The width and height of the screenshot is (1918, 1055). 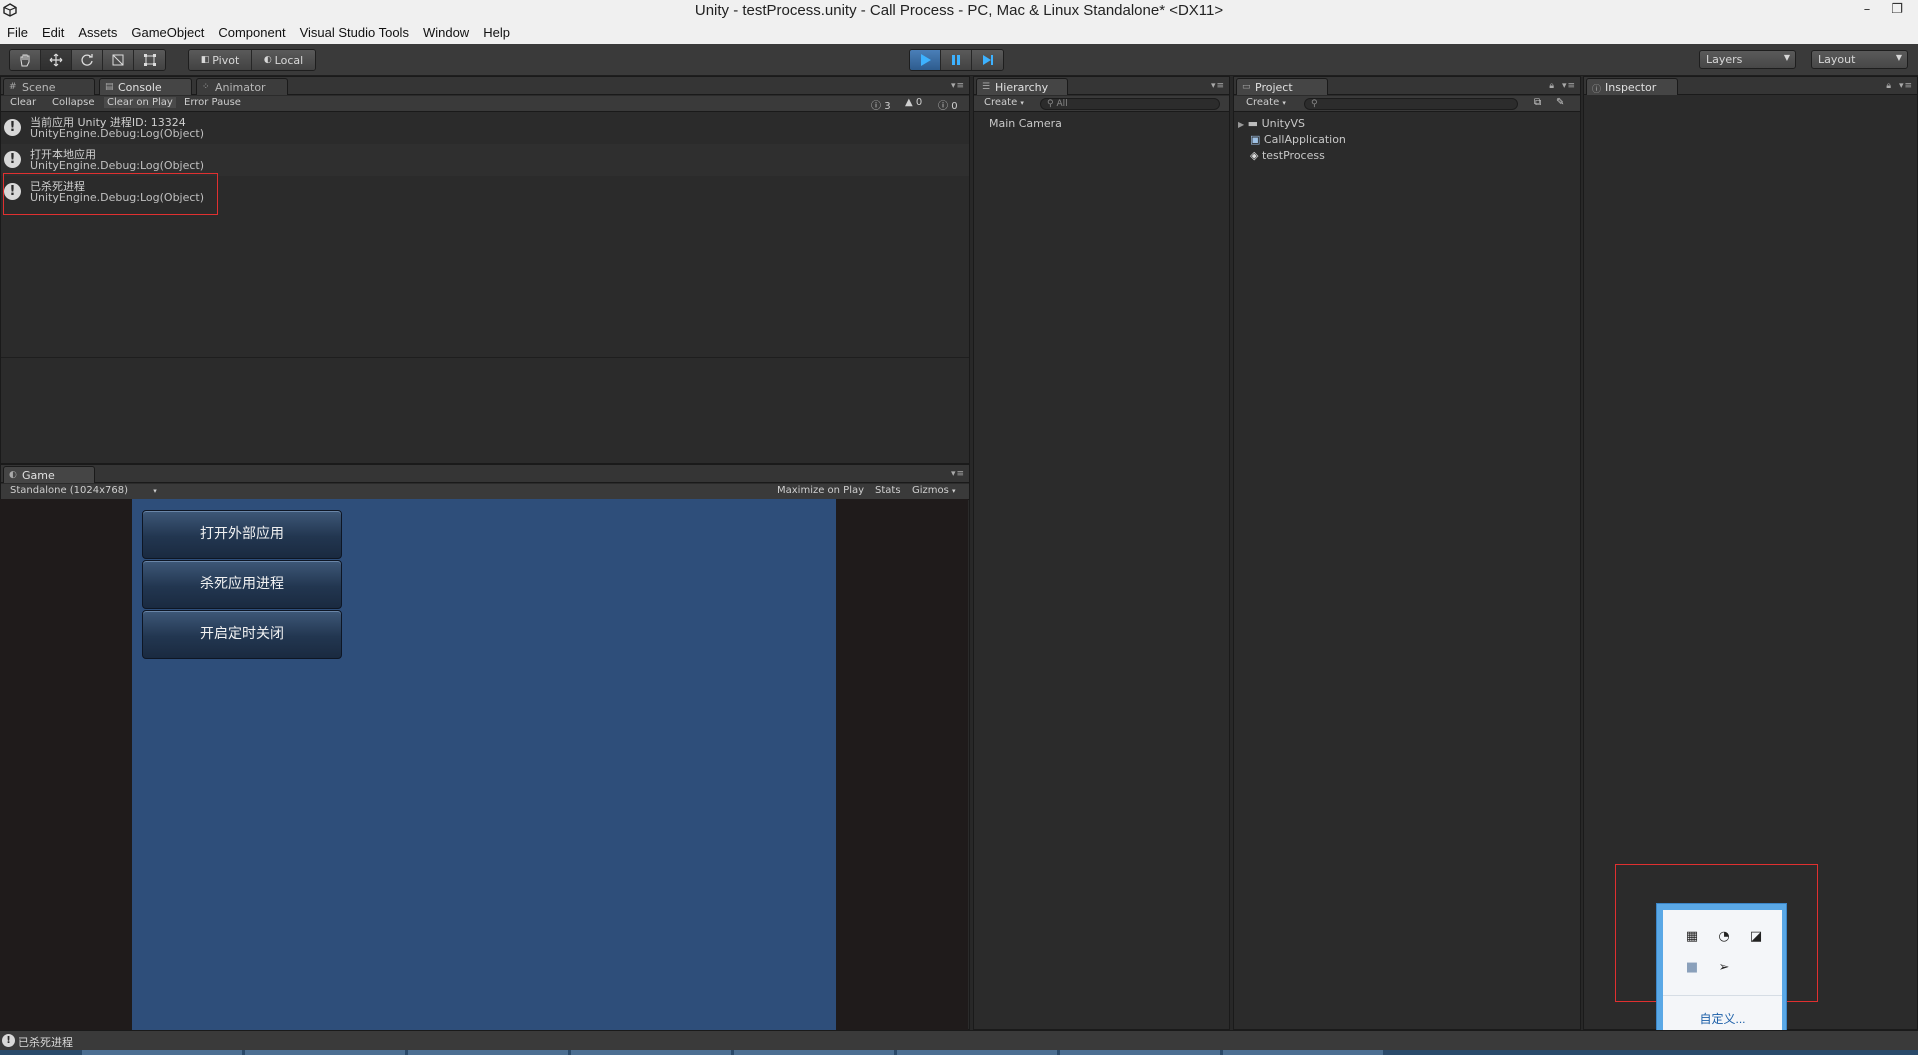 I want to click on pivot-toggle: ◧ Pivot, so click(x=220, y=60).